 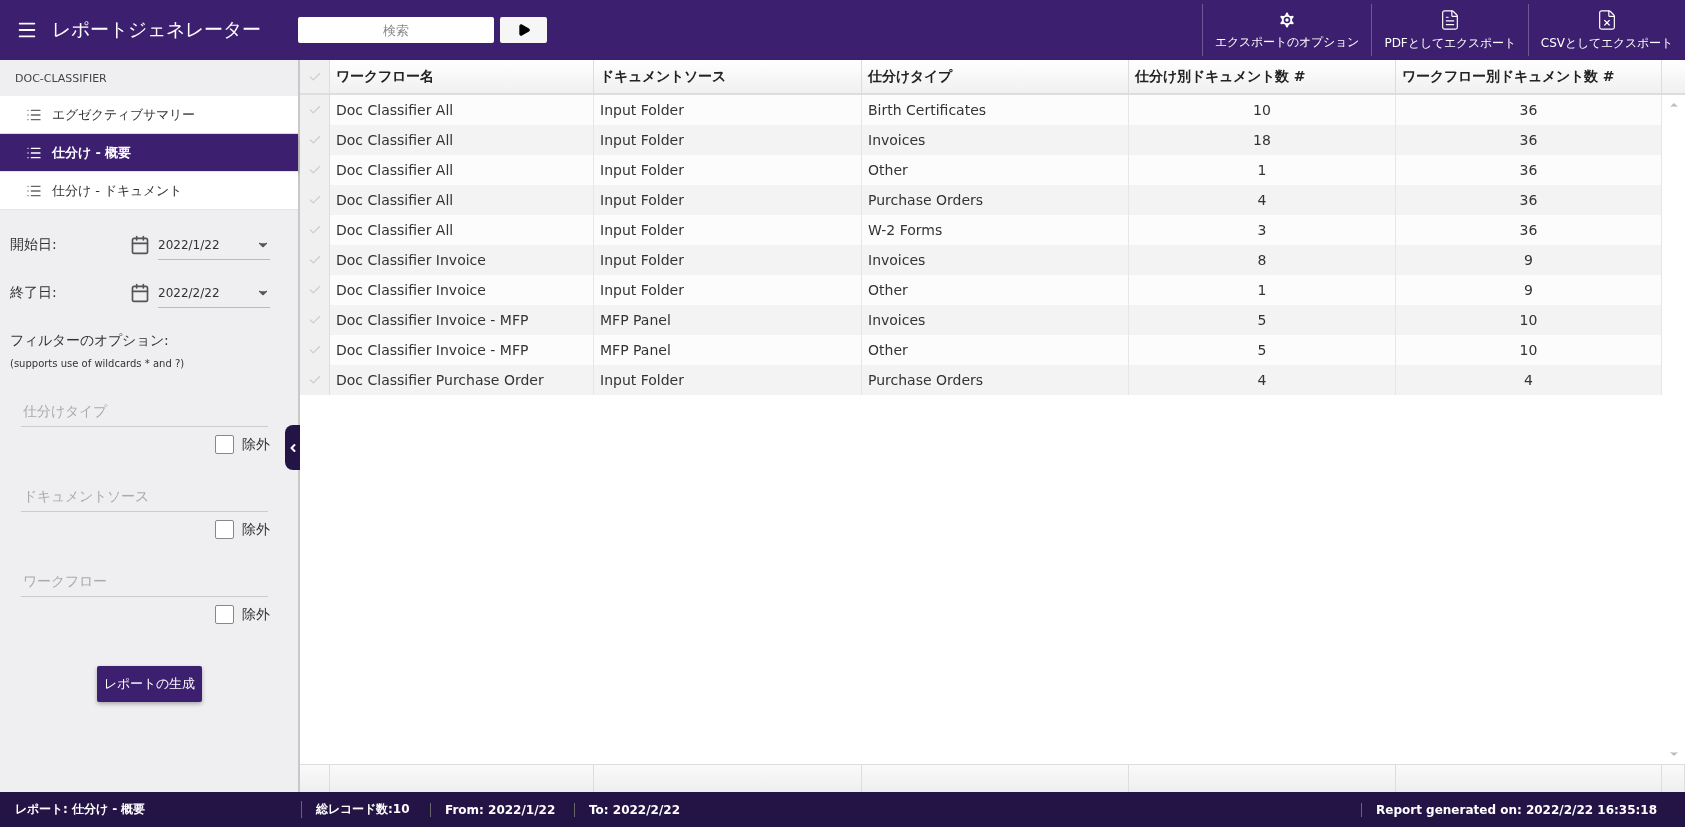 What do you see at coordinates (97, 364) in the screenshot?
I see `filter-hint: (supports use of wildcards * and ?)` at bounding box center [97, 364].